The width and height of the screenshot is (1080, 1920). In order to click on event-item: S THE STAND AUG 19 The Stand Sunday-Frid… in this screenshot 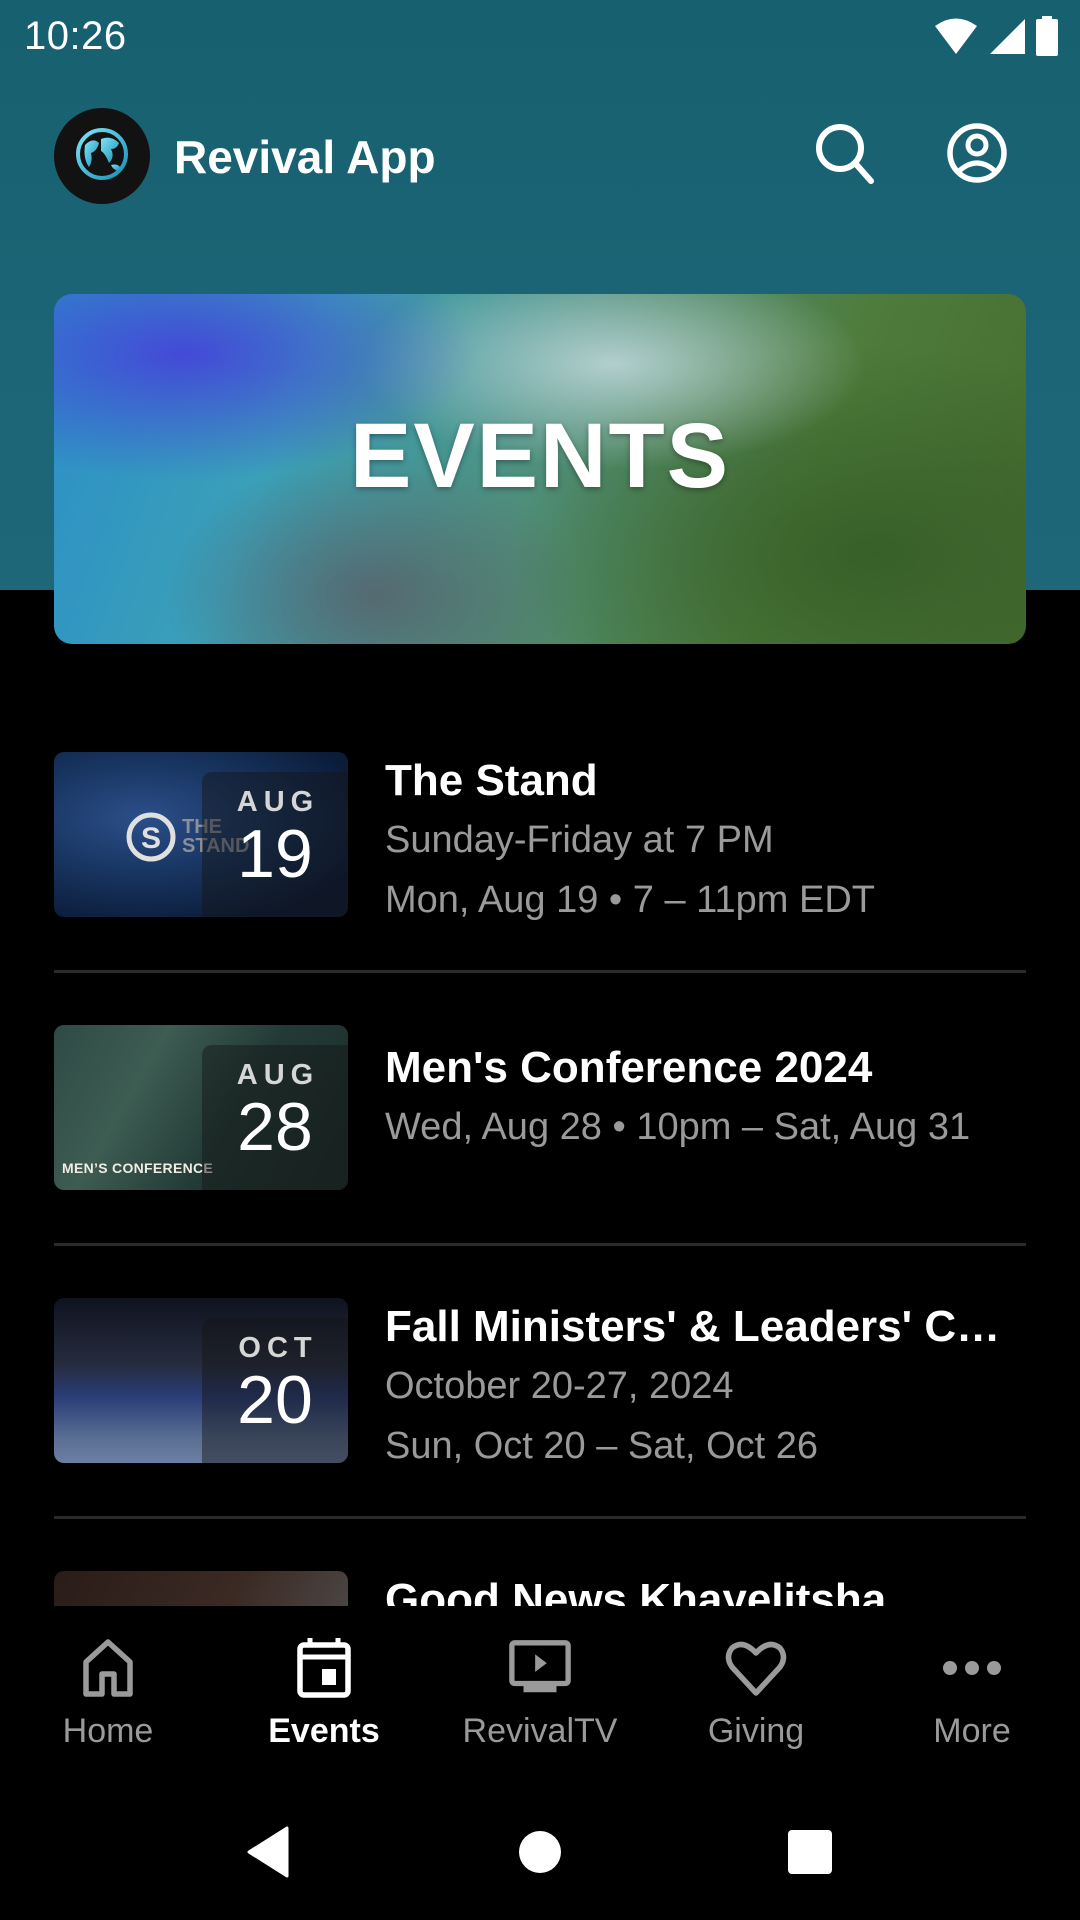, I will do `click(540, 836)`.